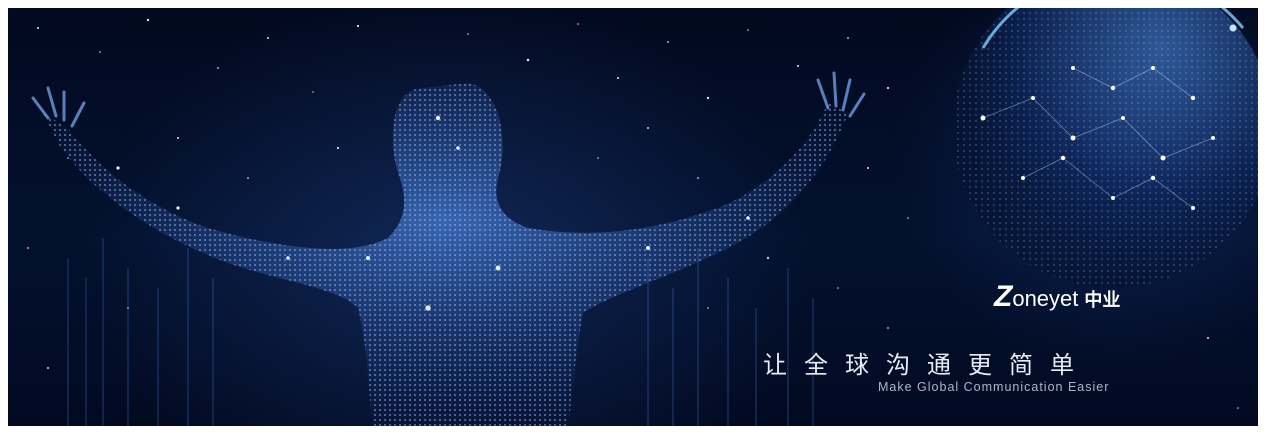  Describe the element at coordinates (994, 387) in the screenshot. I see `slogan-english: Make Global Communication Easier` at that location.